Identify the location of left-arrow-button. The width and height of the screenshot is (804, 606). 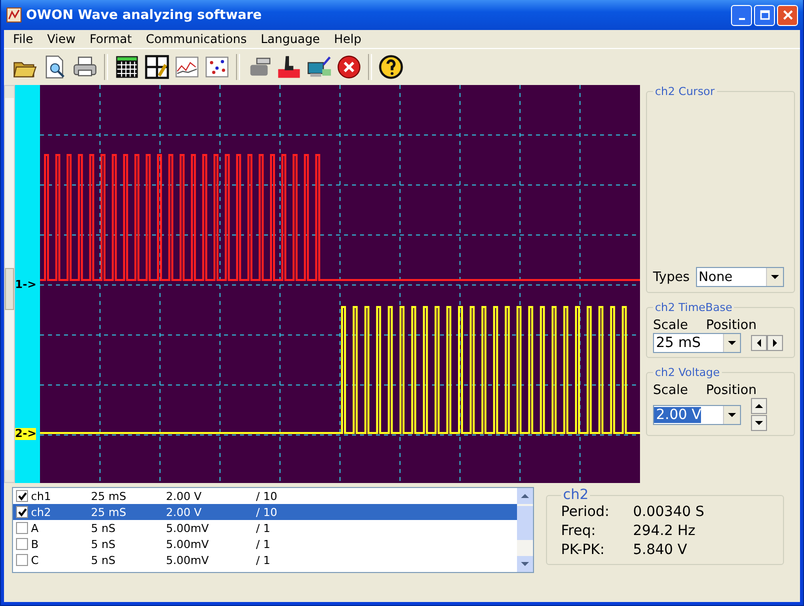
(759, 343).